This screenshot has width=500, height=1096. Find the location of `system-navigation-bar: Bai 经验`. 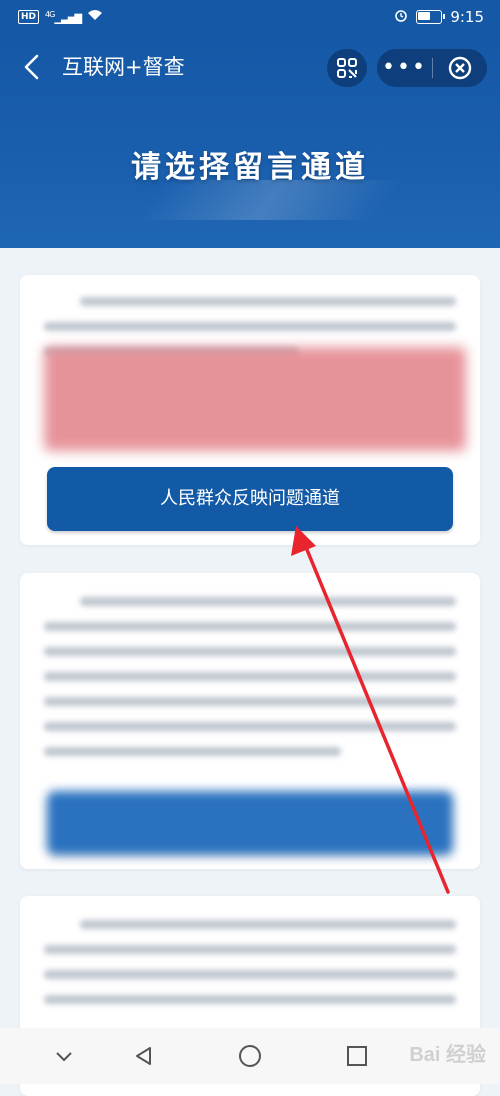

system-navigation-bar: Bai 经验 is located at coordinates (250, 1056).